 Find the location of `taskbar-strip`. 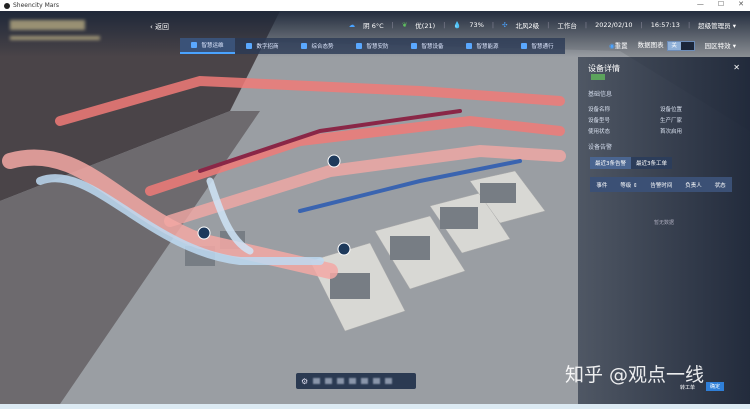

taskbar-strip is located at coordinates (375, 406).